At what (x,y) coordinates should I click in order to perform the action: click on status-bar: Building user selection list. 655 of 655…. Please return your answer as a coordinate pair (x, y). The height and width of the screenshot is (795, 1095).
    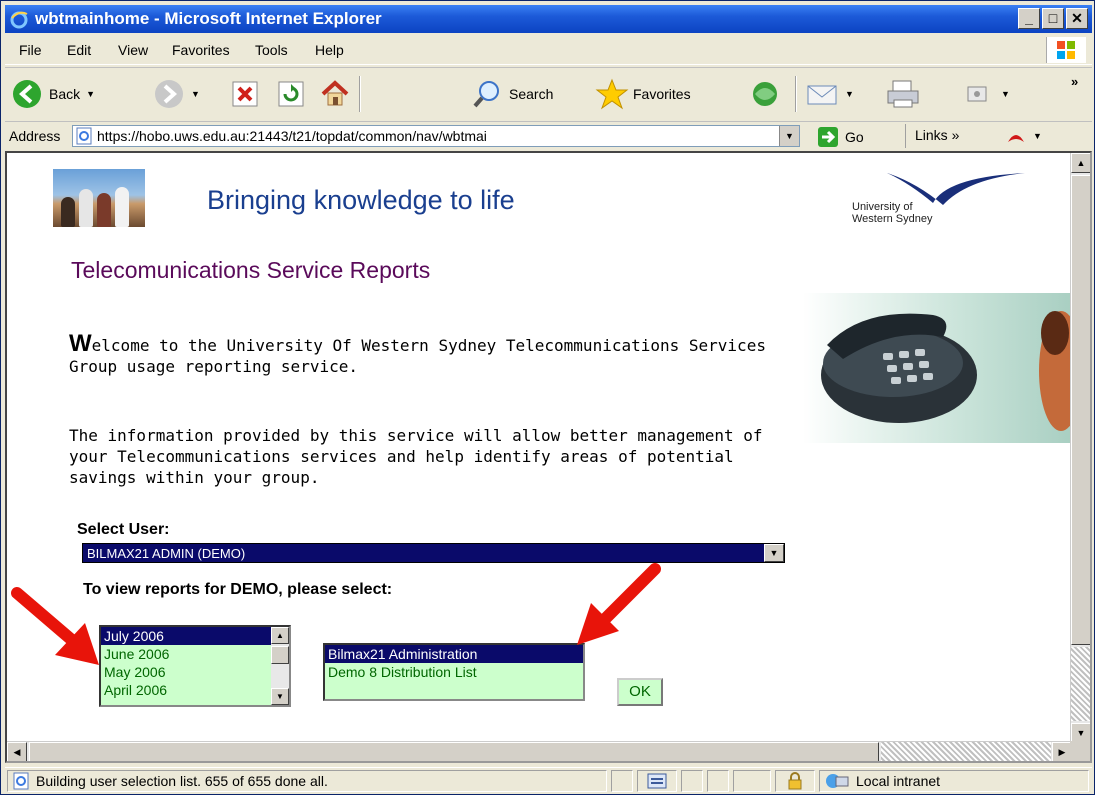
    Looking at the image, I should click on (548, 780).